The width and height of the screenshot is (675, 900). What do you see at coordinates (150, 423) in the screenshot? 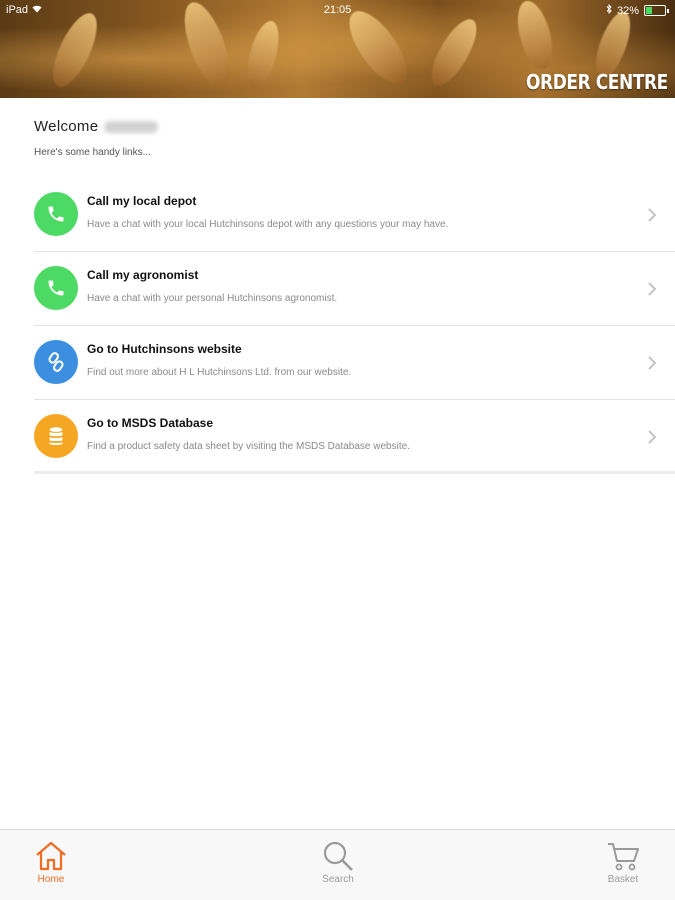
I see `list-item-title: Go to MSDS Database` at bounding box center [150, 423].